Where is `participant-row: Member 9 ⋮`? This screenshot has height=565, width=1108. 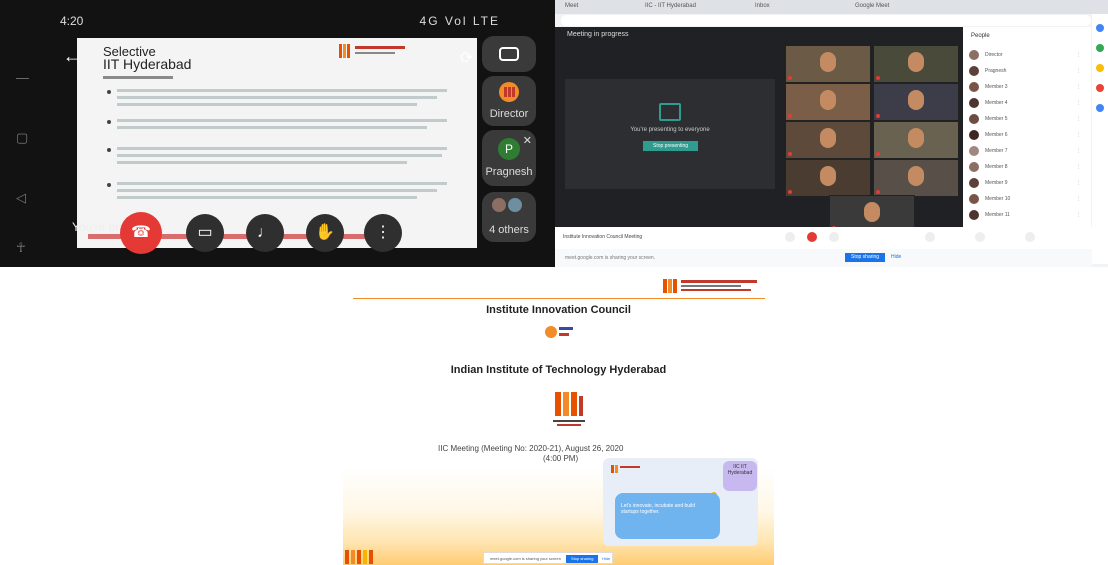
participant-row: Member 9 ⋮ is located at coordinates (1027, 183).